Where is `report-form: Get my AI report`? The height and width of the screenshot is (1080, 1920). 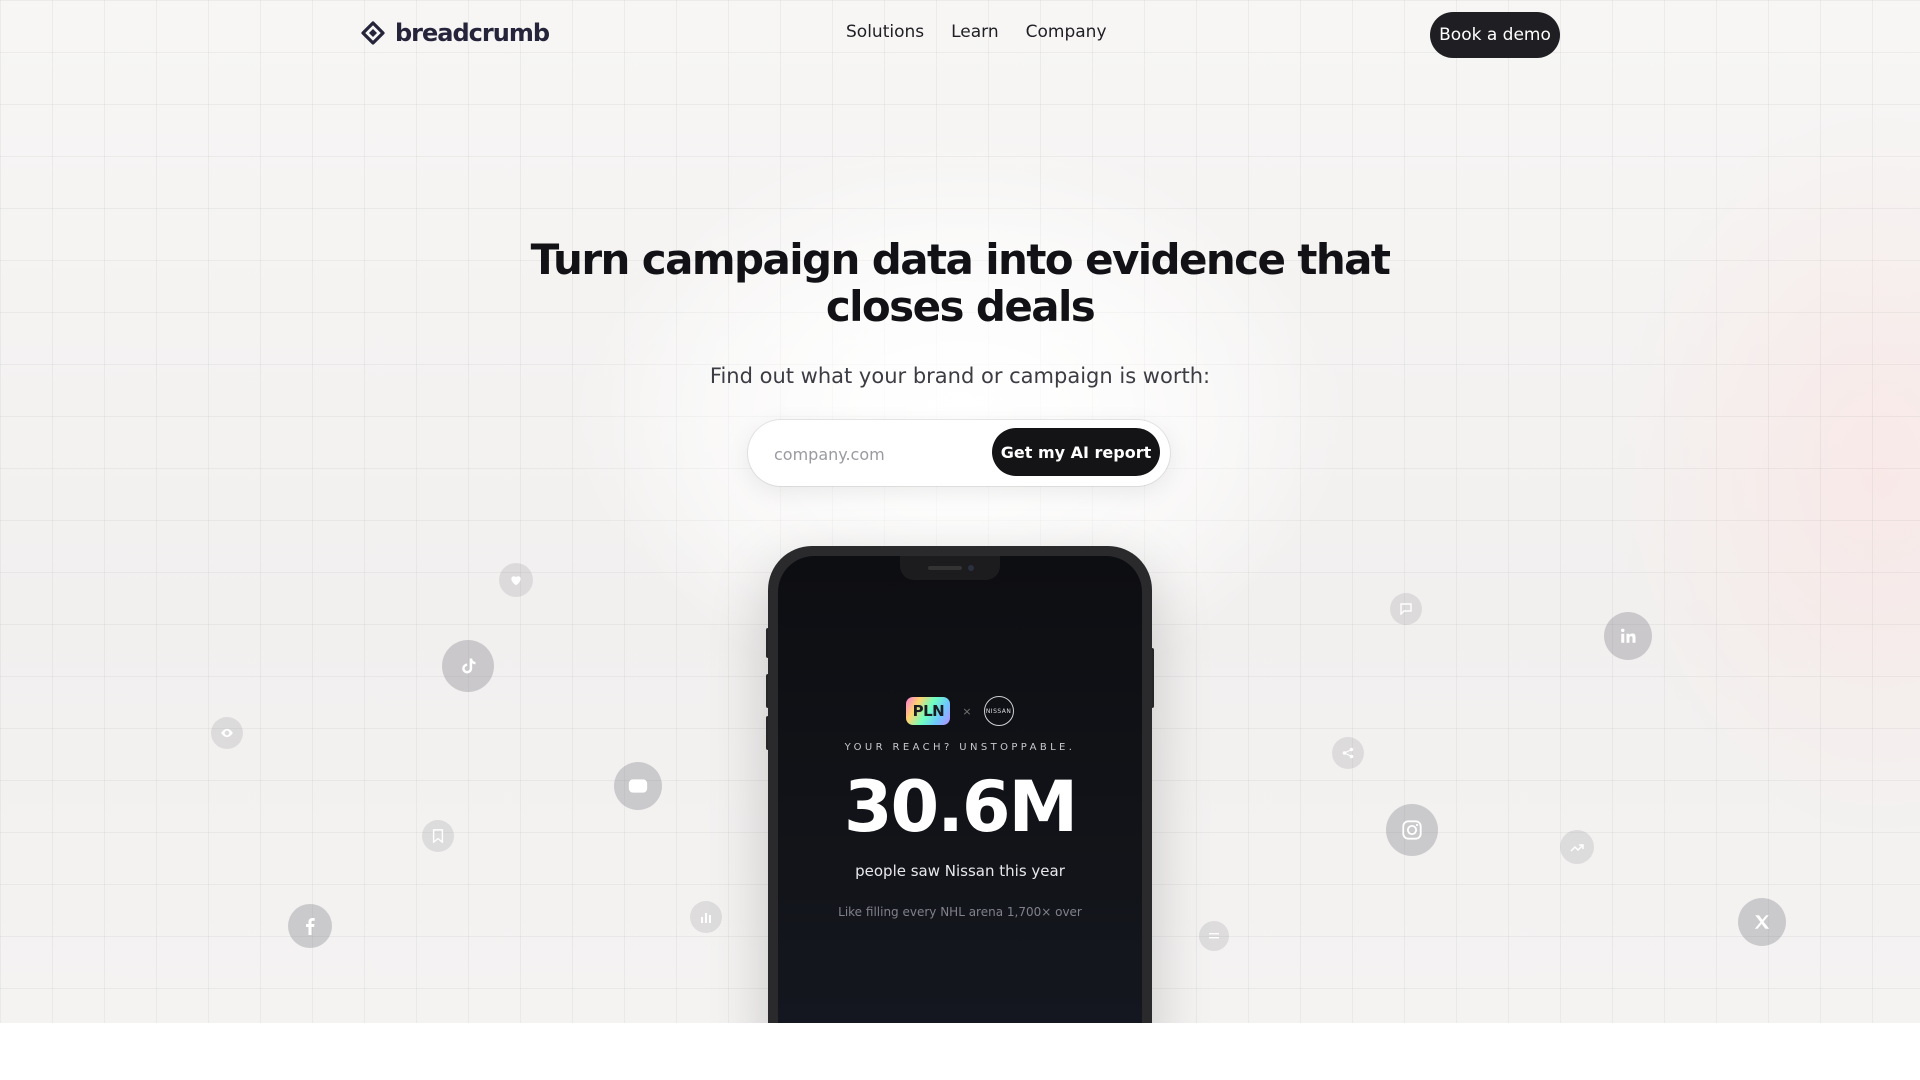
report-form: Get my AI report is located at coordinates (959, 453).